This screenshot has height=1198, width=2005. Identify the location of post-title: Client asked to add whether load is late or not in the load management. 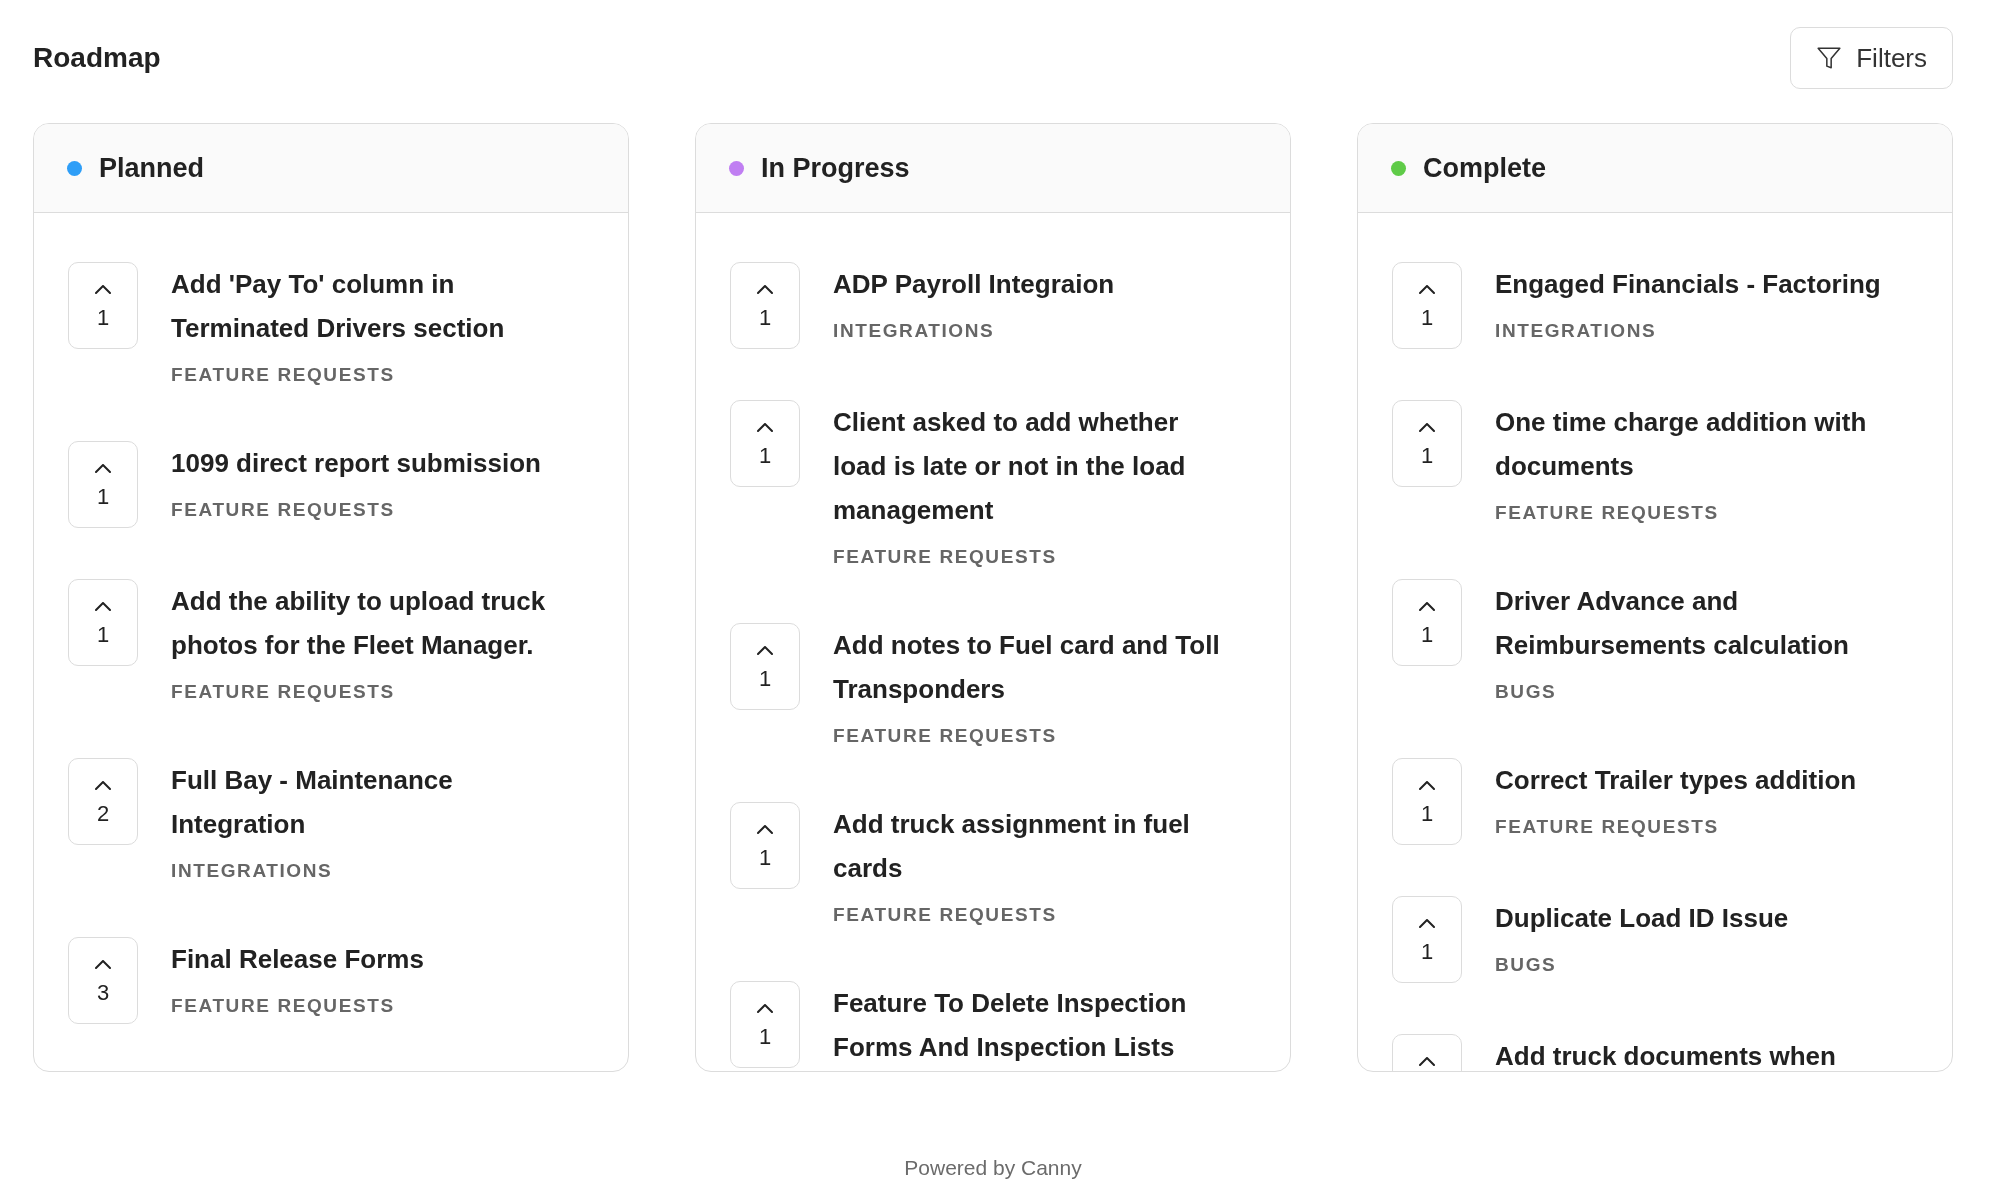
(1031, 466).